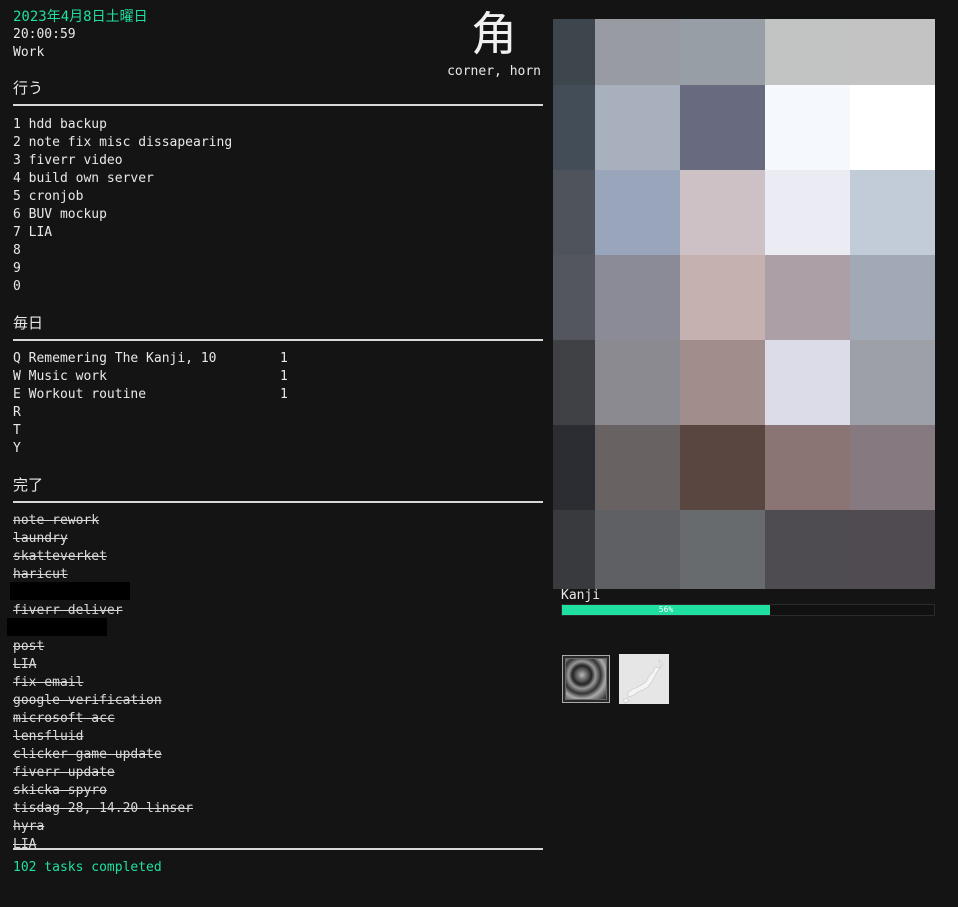 The width and height of the screenshot is (958, 907). I want to click on todo-divider, so click(278, 105).